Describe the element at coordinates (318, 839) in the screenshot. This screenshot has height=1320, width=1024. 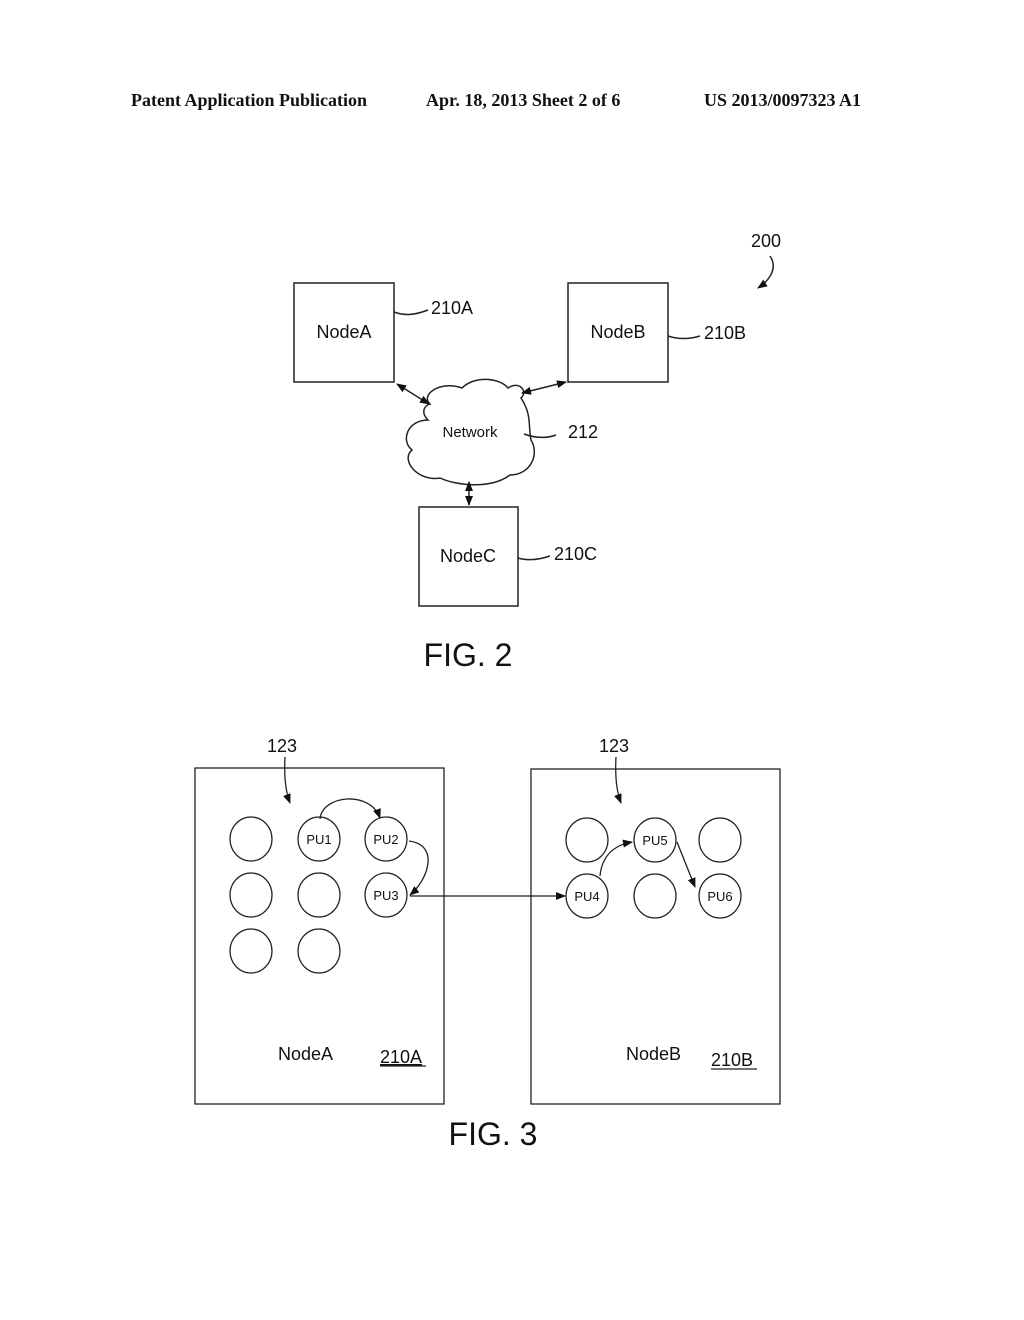
I see `processing-unit-label: PU1` at that location.